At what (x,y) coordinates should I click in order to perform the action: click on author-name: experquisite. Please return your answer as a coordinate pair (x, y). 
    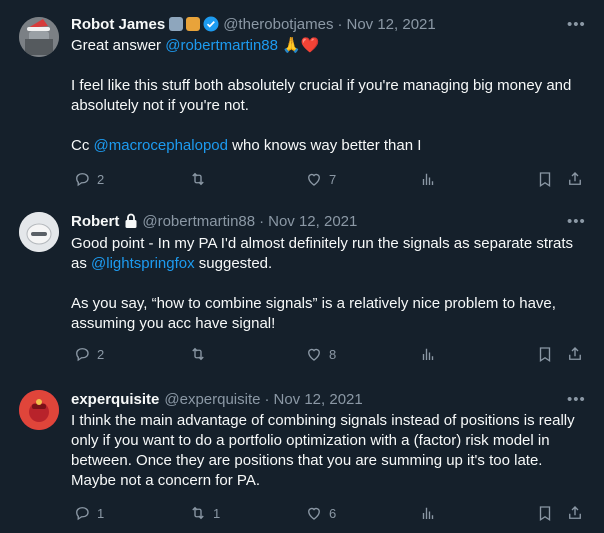
    Looking at the image, I should click on (115, 399).